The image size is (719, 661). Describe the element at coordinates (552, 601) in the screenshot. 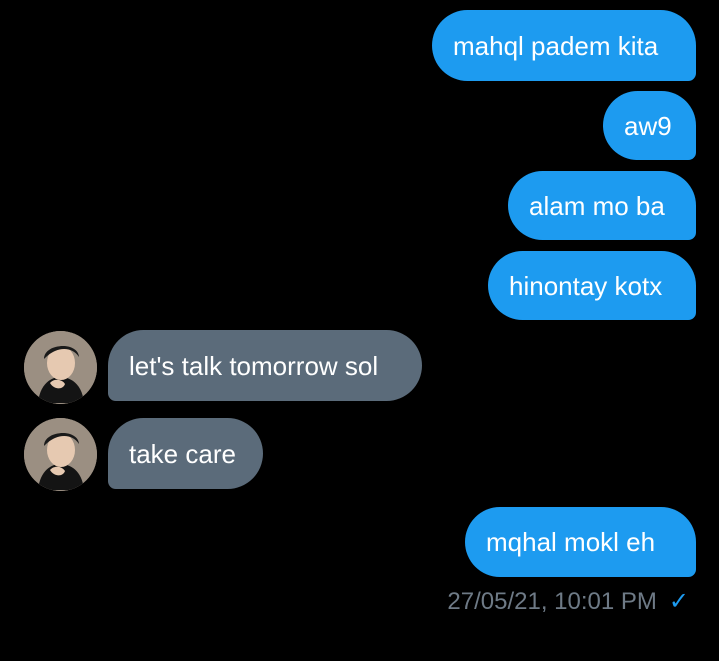

I see `message-timestamp: 27/05/21, 10:01 PM` at that location.